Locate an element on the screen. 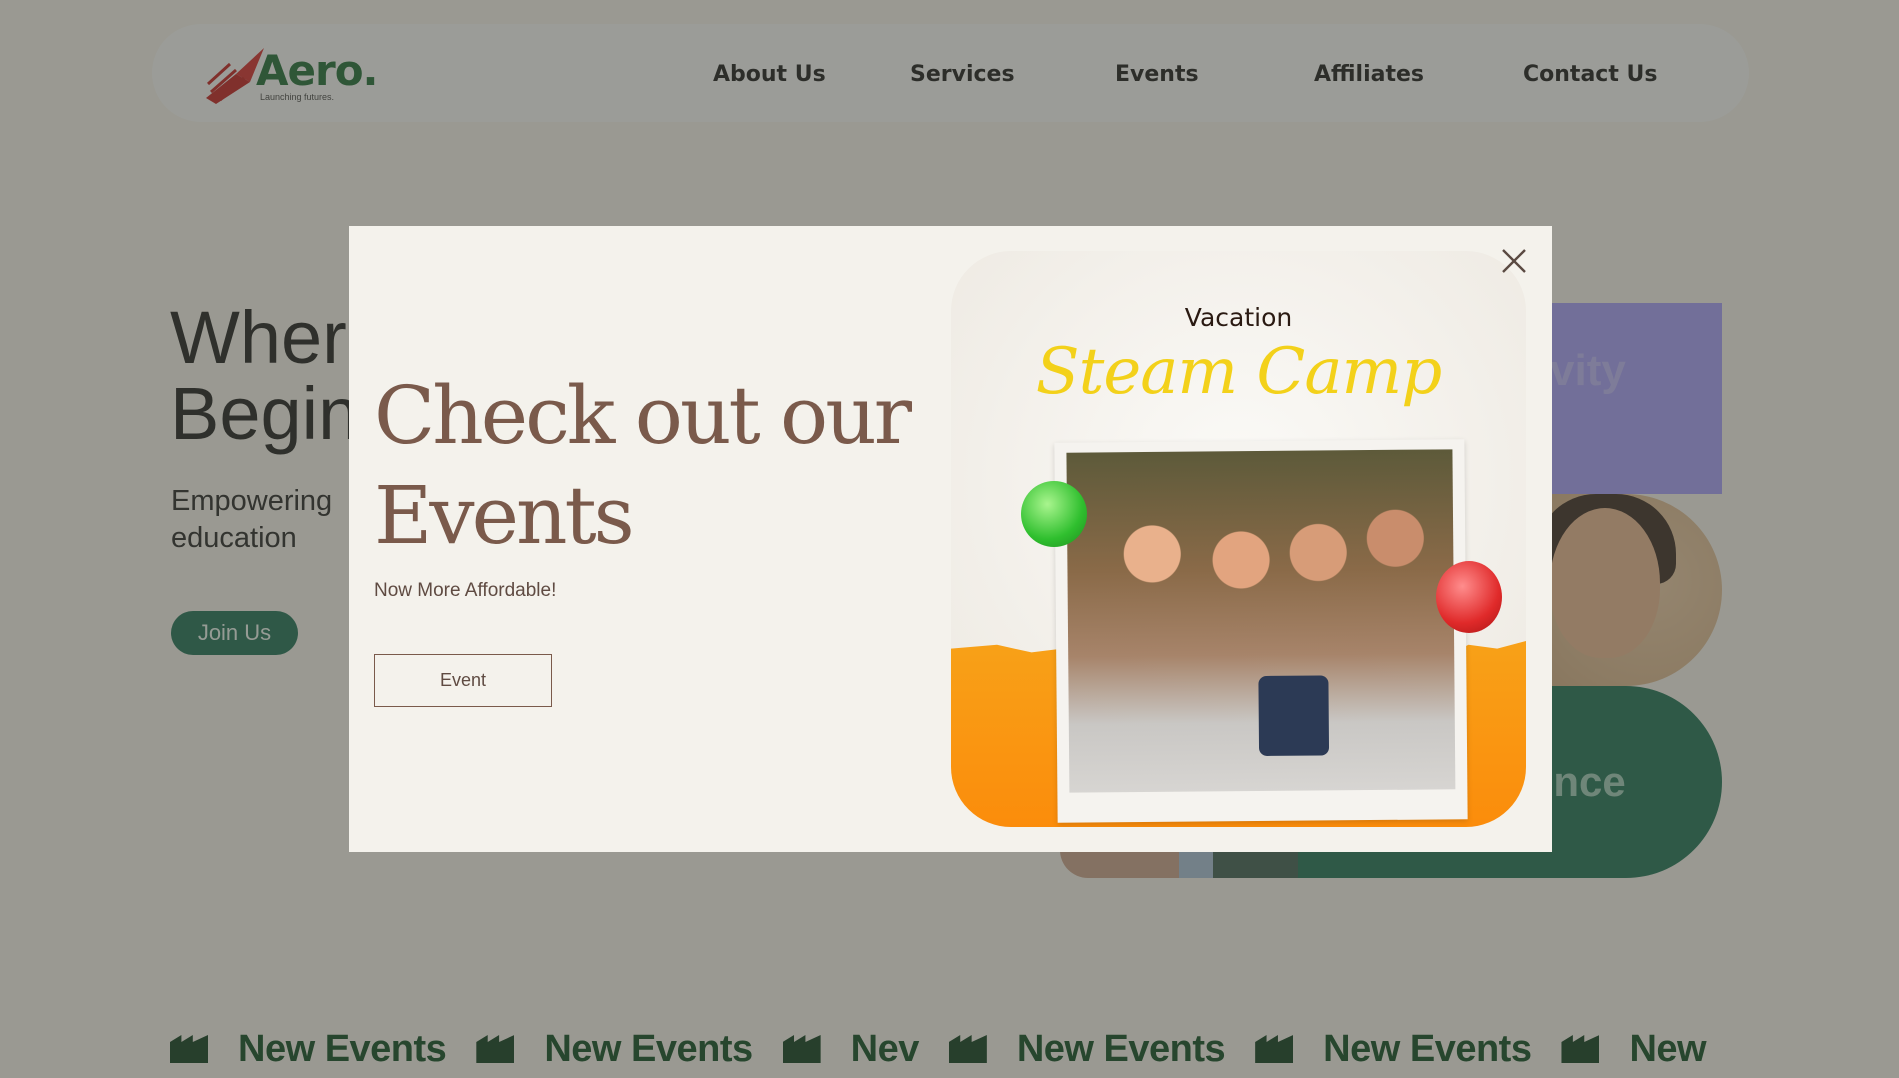  modal-title: Check out our Events is located at coordinates (643, 466).